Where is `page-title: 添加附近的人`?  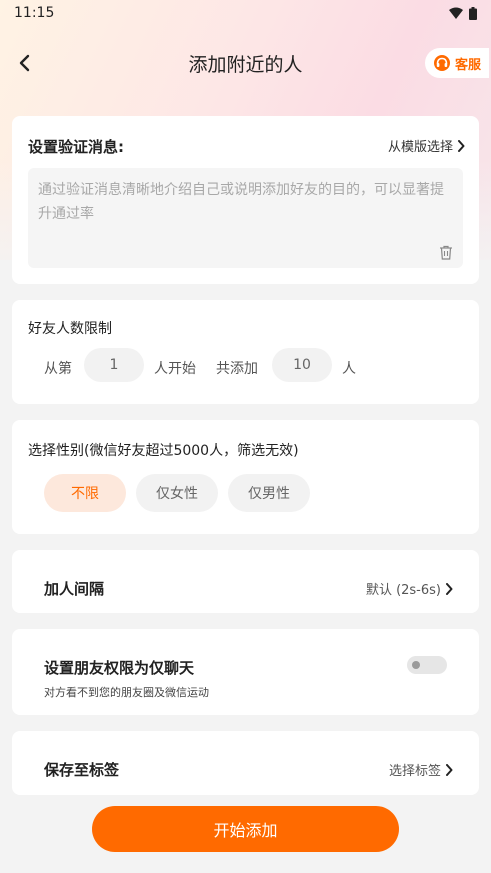
page-title: 添加附近的人 is located at coordinates (245, 65).